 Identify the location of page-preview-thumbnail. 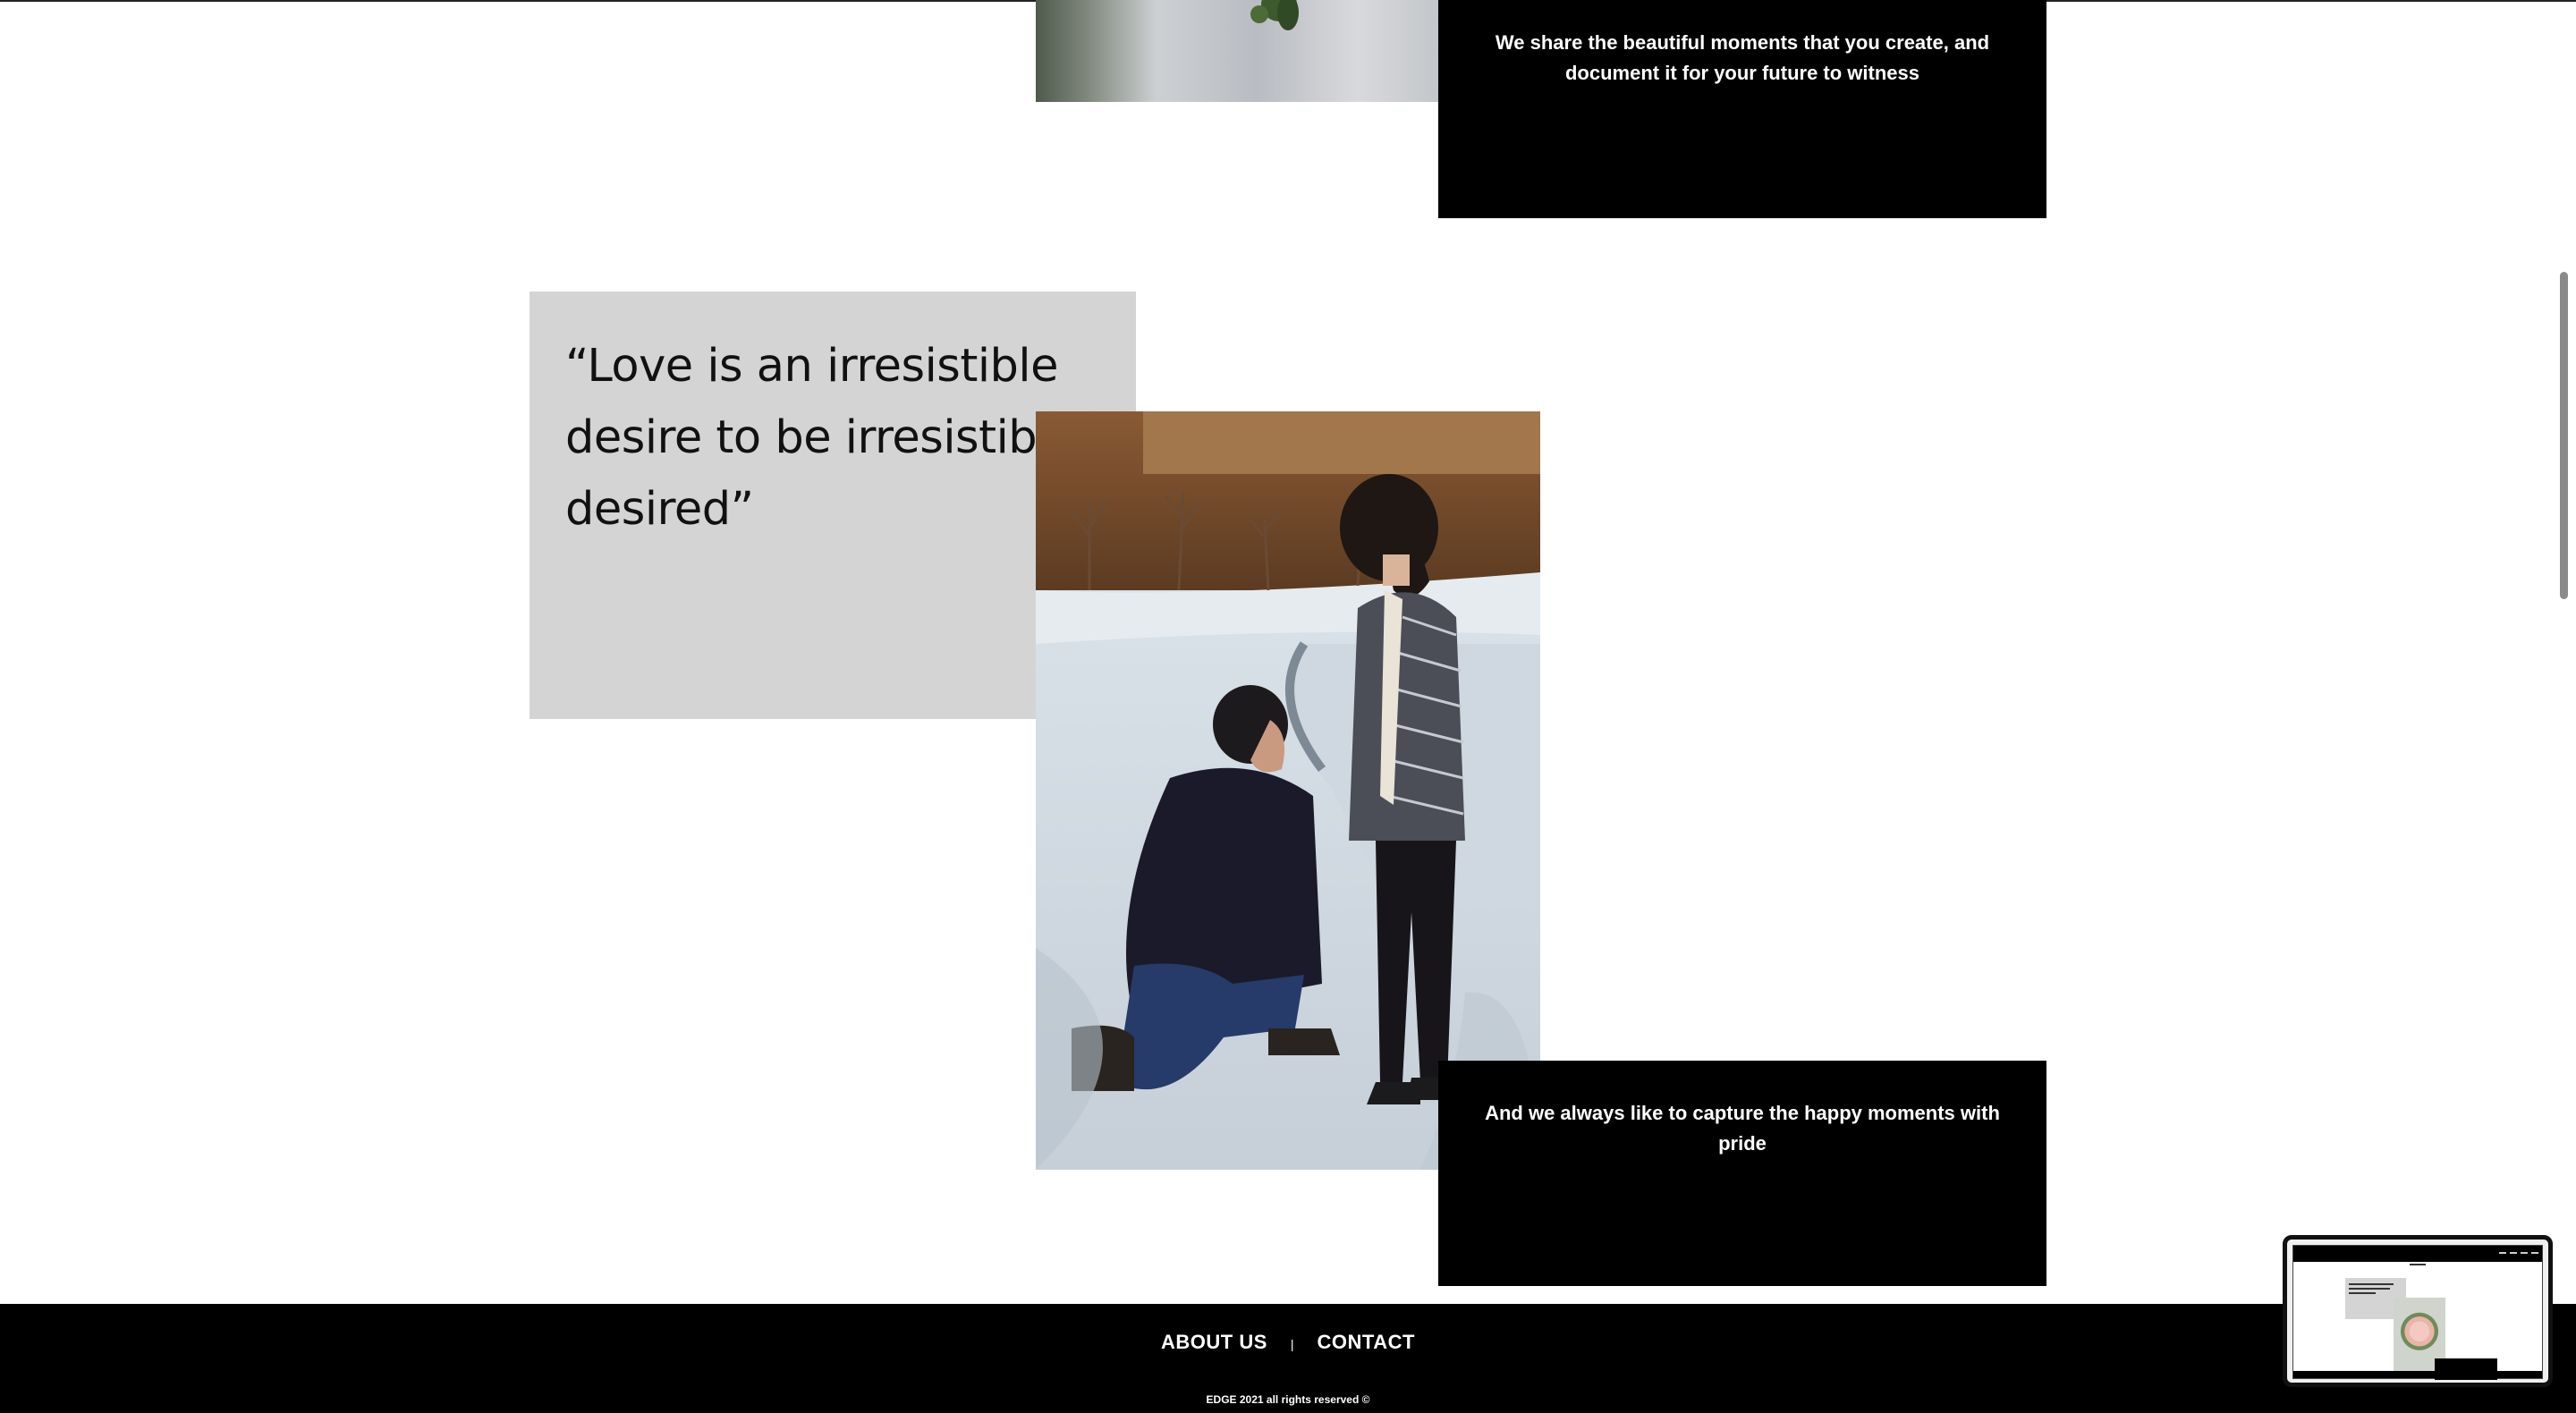
(2418, 1311).